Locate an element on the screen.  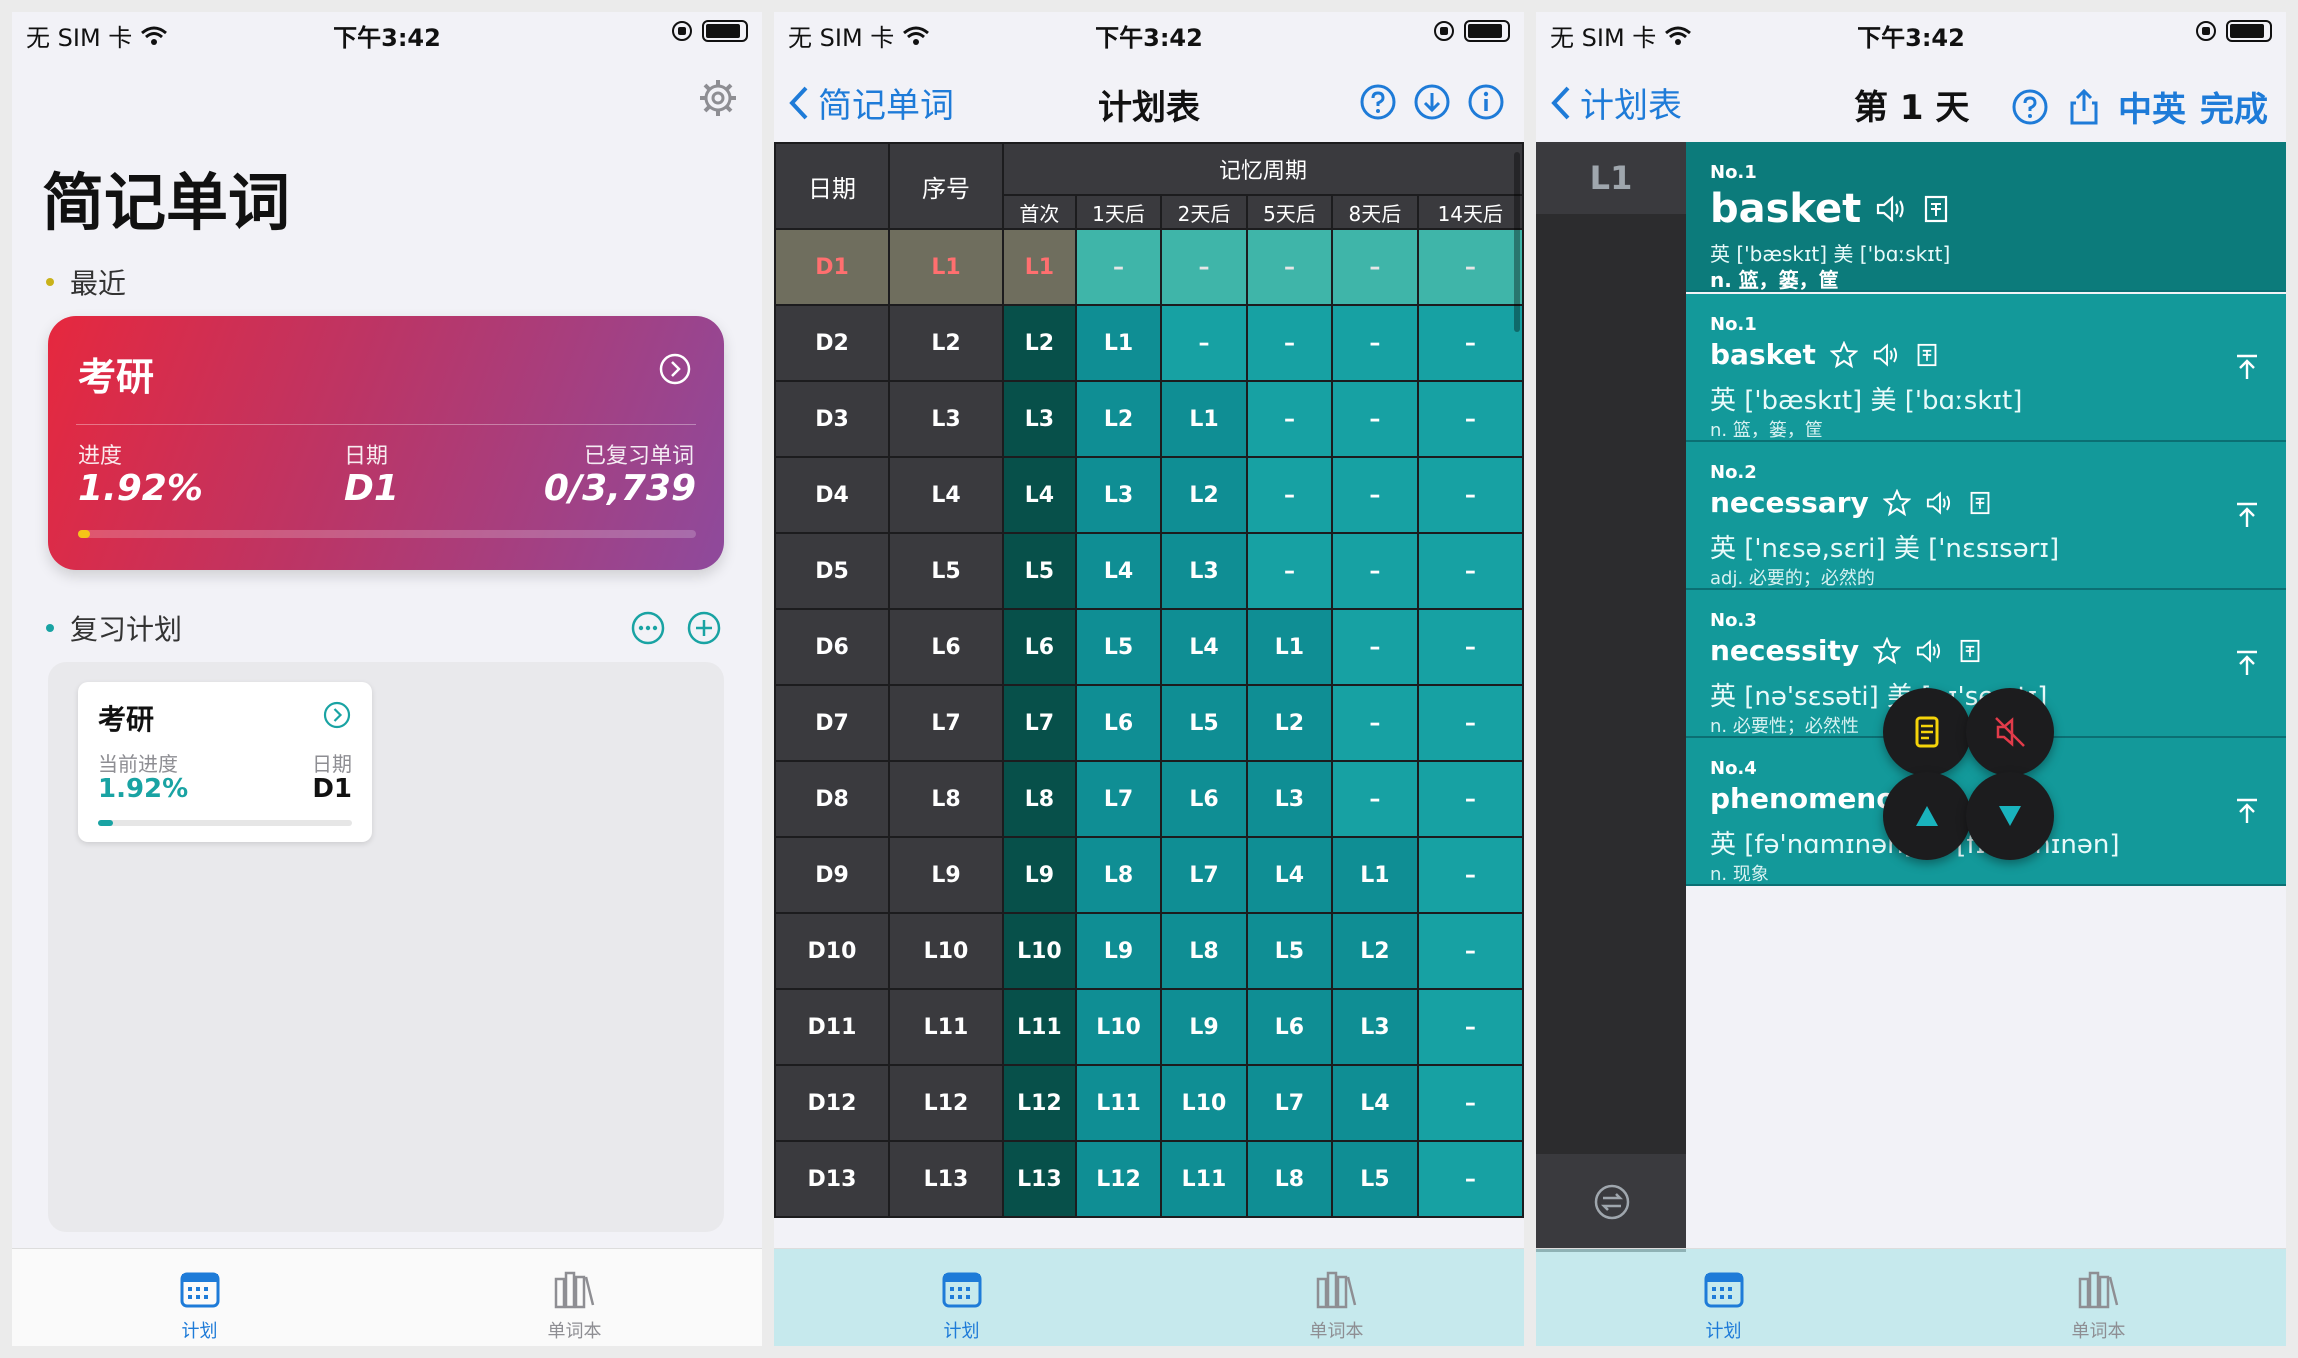
info-icon is located at coordinates (1486, 102).